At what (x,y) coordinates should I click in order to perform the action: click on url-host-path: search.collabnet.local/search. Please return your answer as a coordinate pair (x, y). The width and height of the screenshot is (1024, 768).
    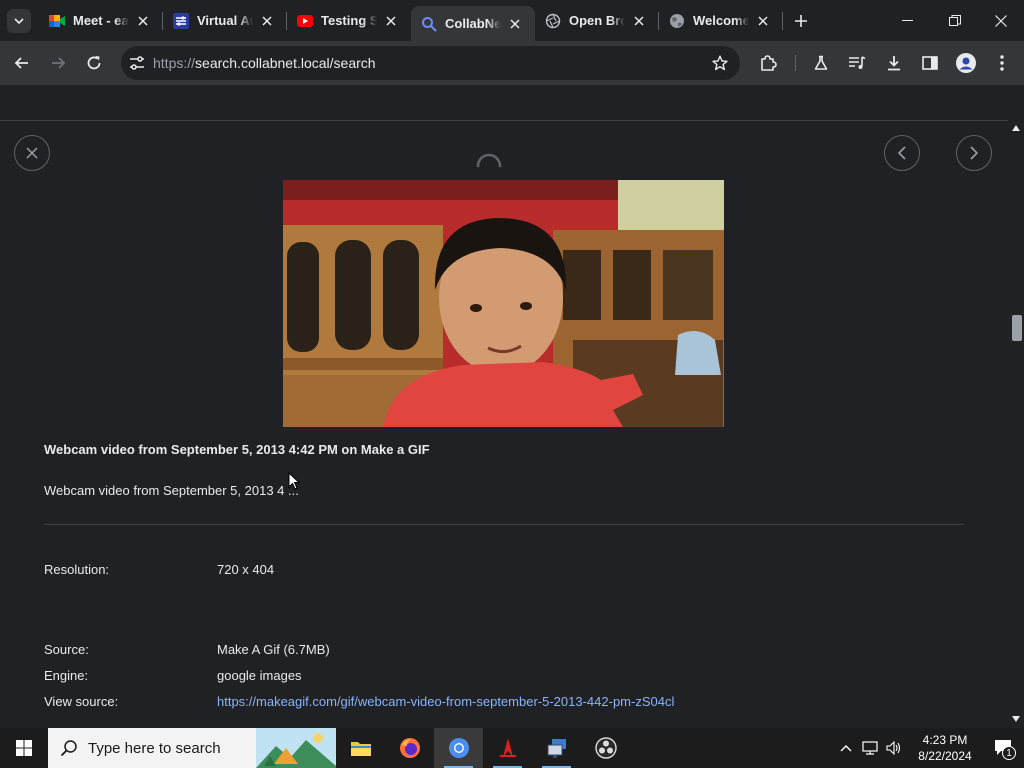
    Looking at the image, I should click on (285, 63).